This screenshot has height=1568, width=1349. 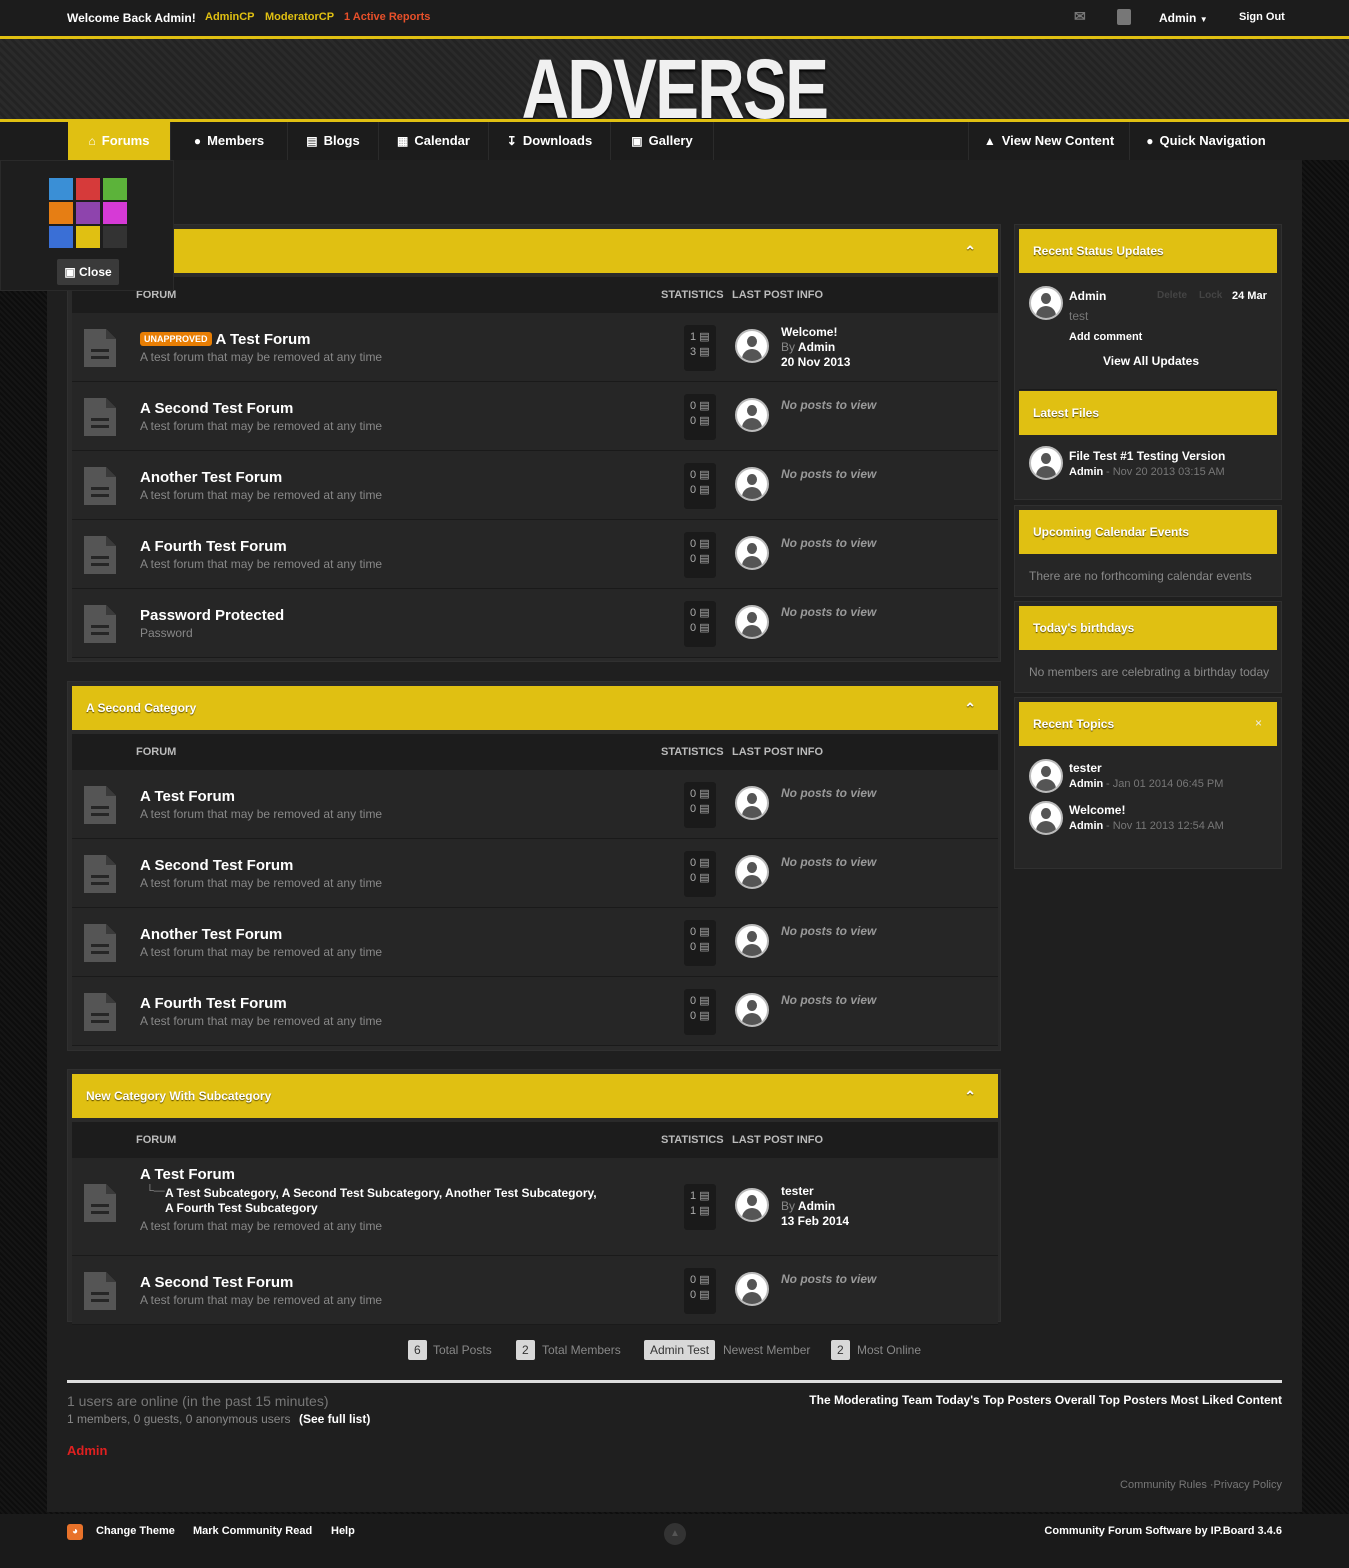 What do you see at coordinates (1150, 141) in the screenshot?
I see `map-marker-icon: ●` at bounding box center [1150, 141].